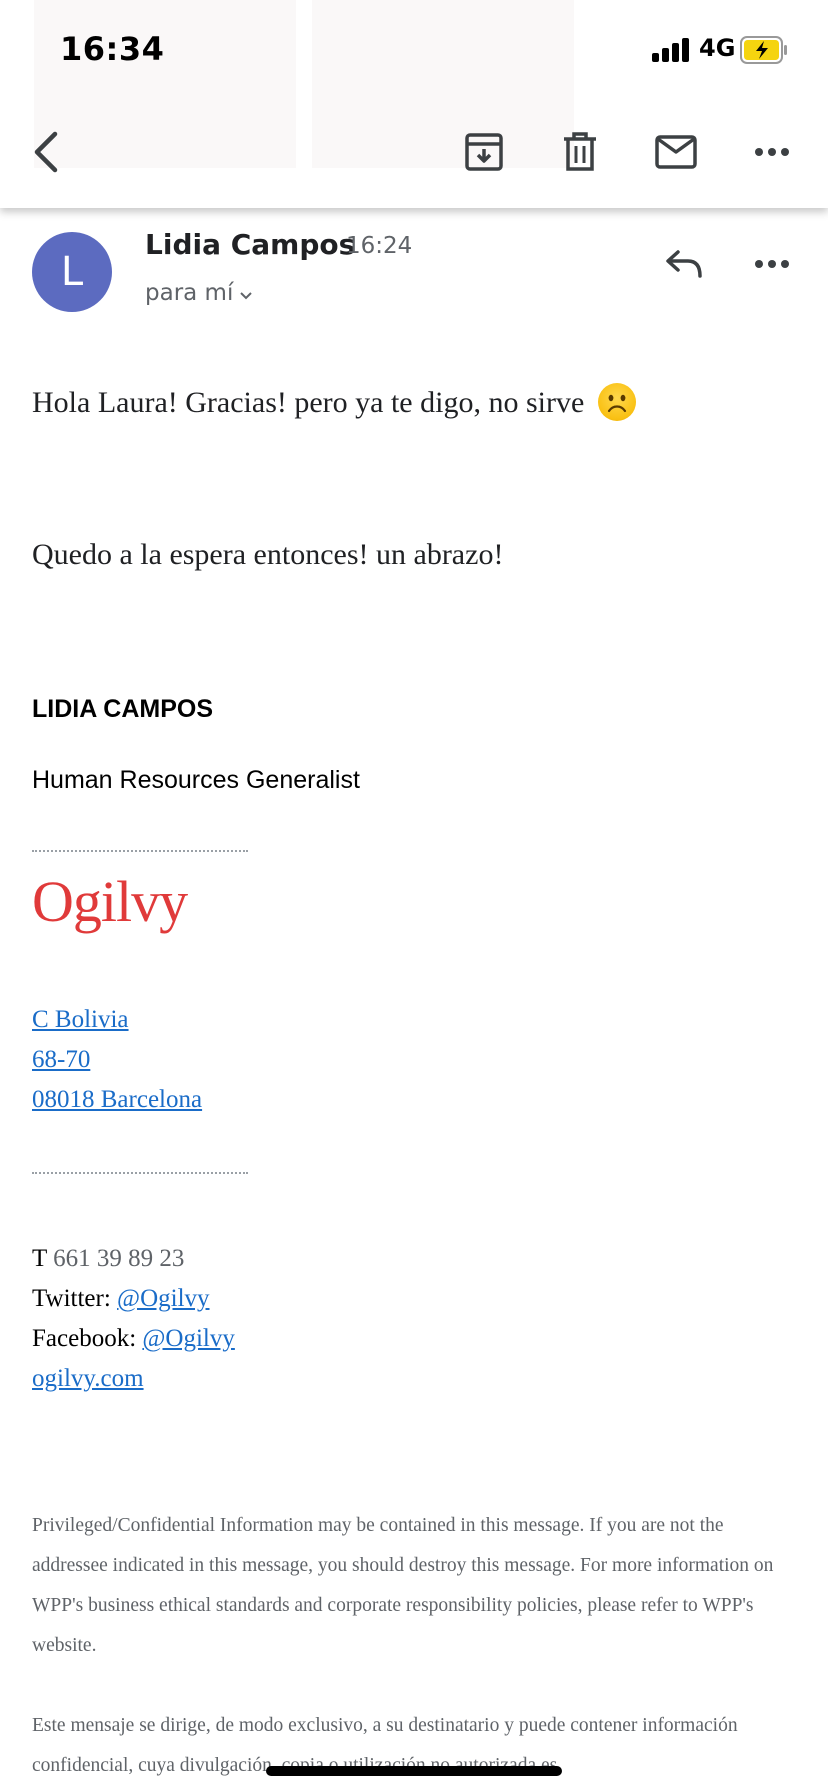 The width and height of the screenshot is (828, 1792). I want to click on phone-label: T, so click(39, 1258).